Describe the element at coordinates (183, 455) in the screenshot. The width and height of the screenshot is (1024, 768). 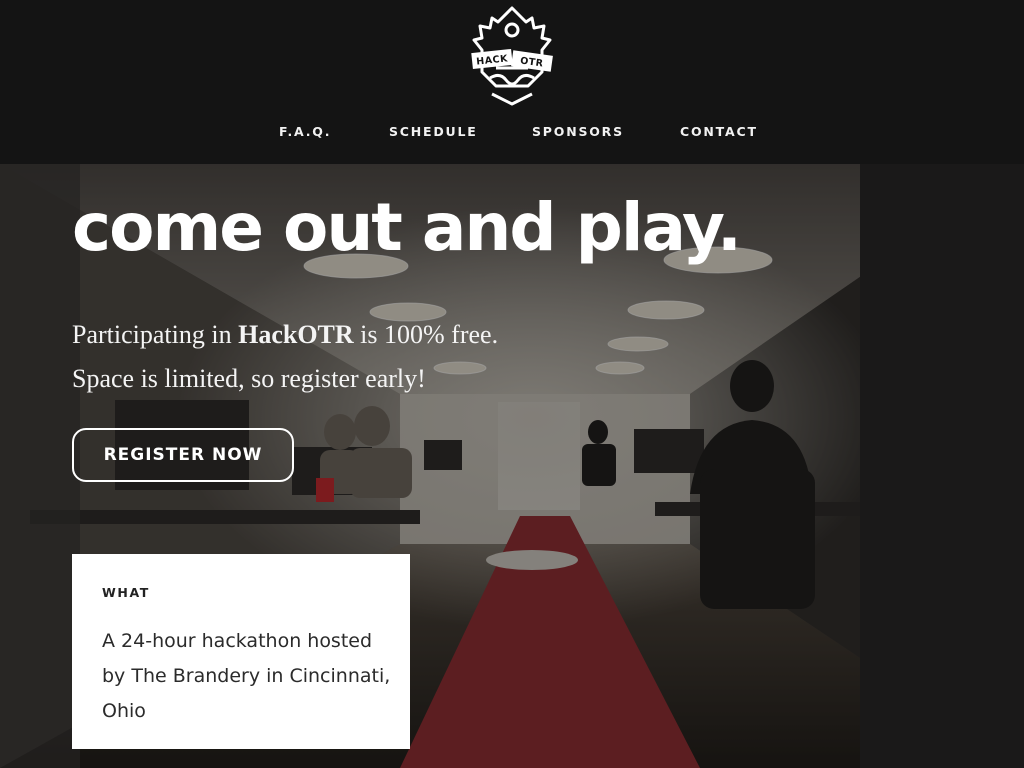
I see `register-now-button: REGISTER NOW` at that location.